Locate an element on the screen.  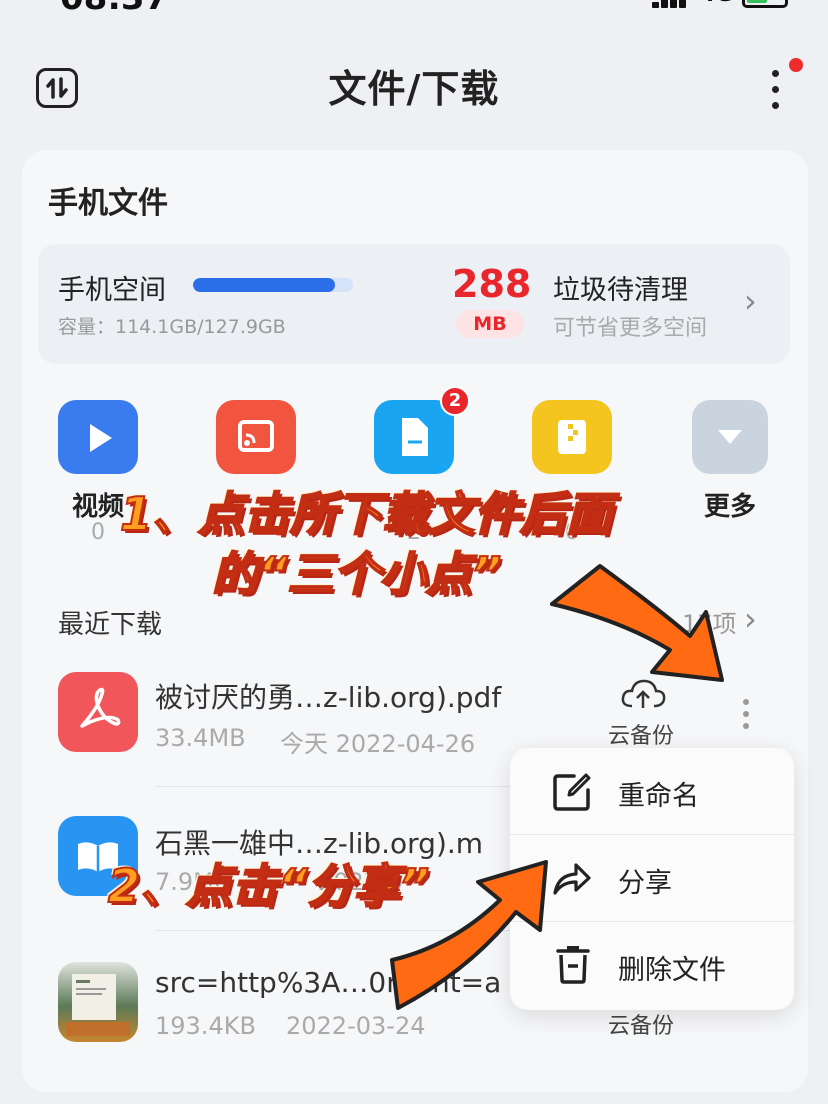
arrow-to-more-button is located at coordinates (637, 623).